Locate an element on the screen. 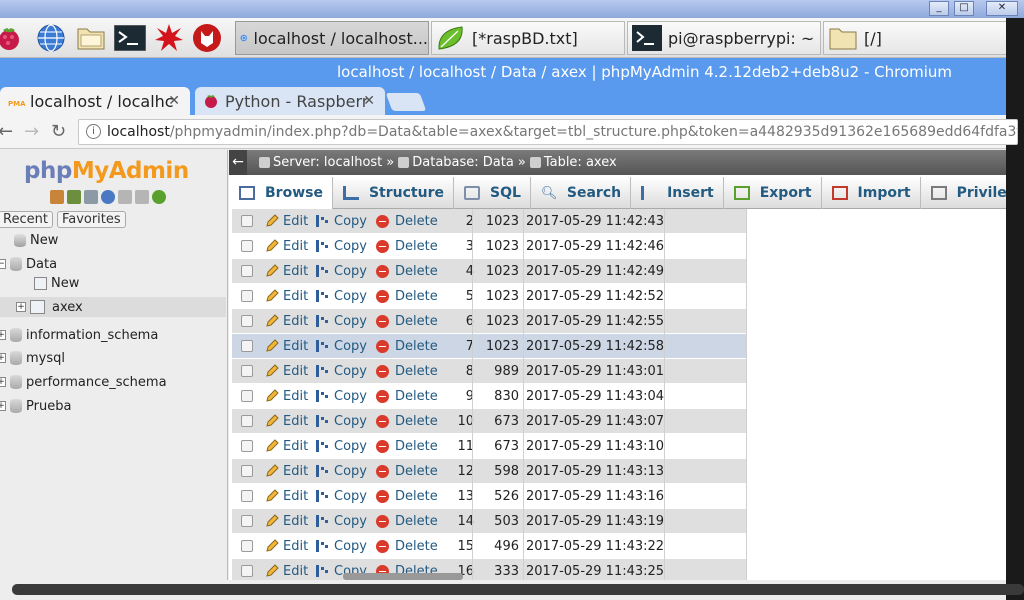  task-editor: [*raspBD.txt] is located at coordinates (528, 38).